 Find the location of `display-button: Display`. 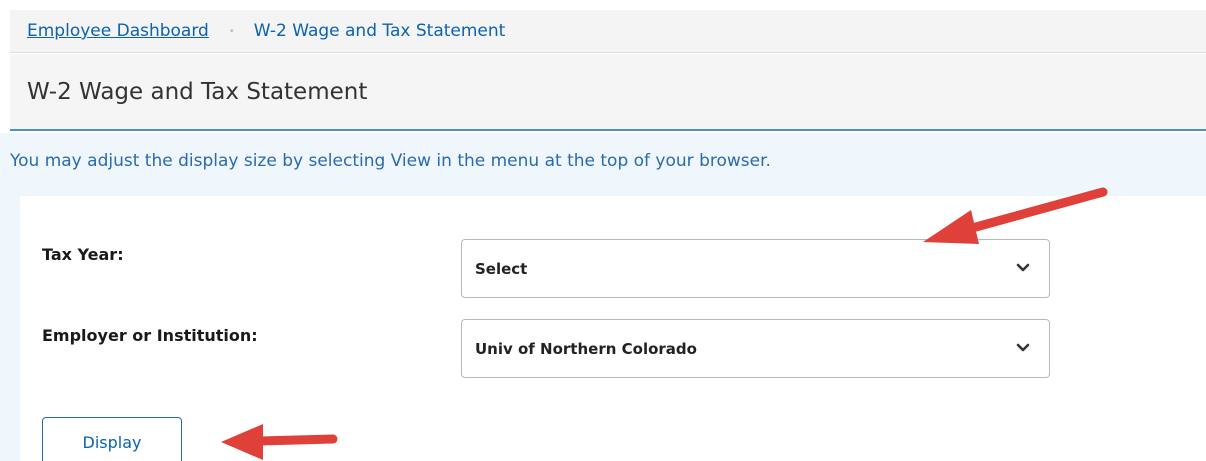

display-button: Display is located at coordinates (112, 439).